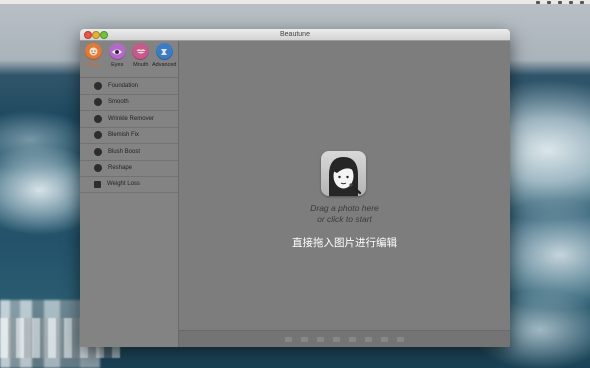 The image size is (590, 368). What do you see at coordinates (97, 184) in the screenshot?
I see `weight-loss-icon` at bounding box center [97, 184].